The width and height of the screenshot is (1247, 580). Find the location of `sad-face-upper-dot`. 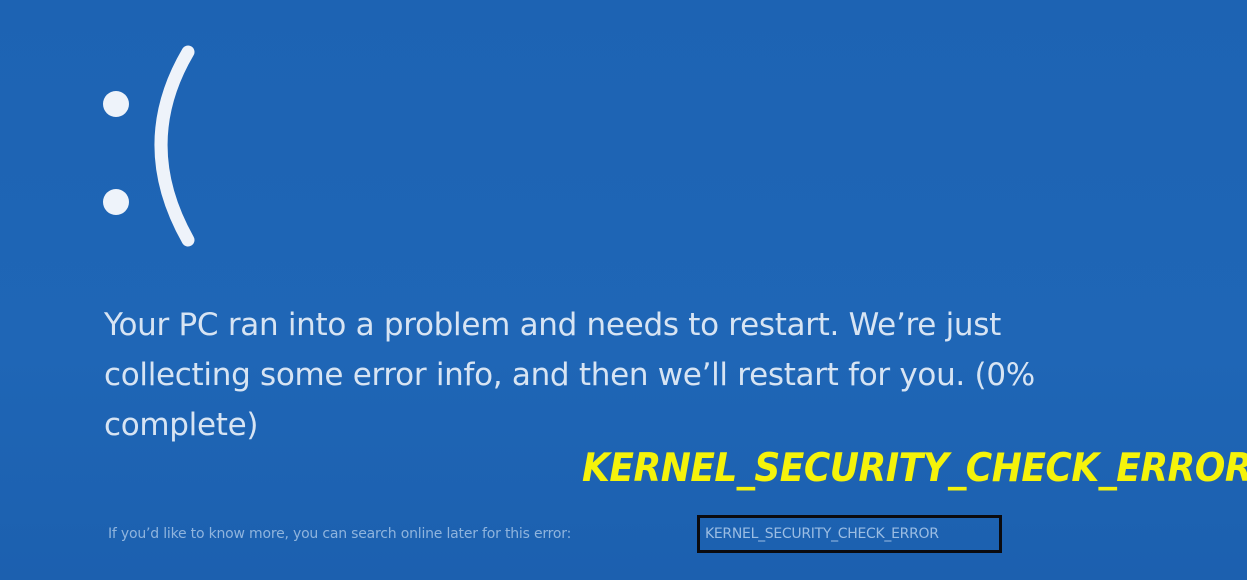

sad-face-upper-dot is located at coordinates (116, 104).